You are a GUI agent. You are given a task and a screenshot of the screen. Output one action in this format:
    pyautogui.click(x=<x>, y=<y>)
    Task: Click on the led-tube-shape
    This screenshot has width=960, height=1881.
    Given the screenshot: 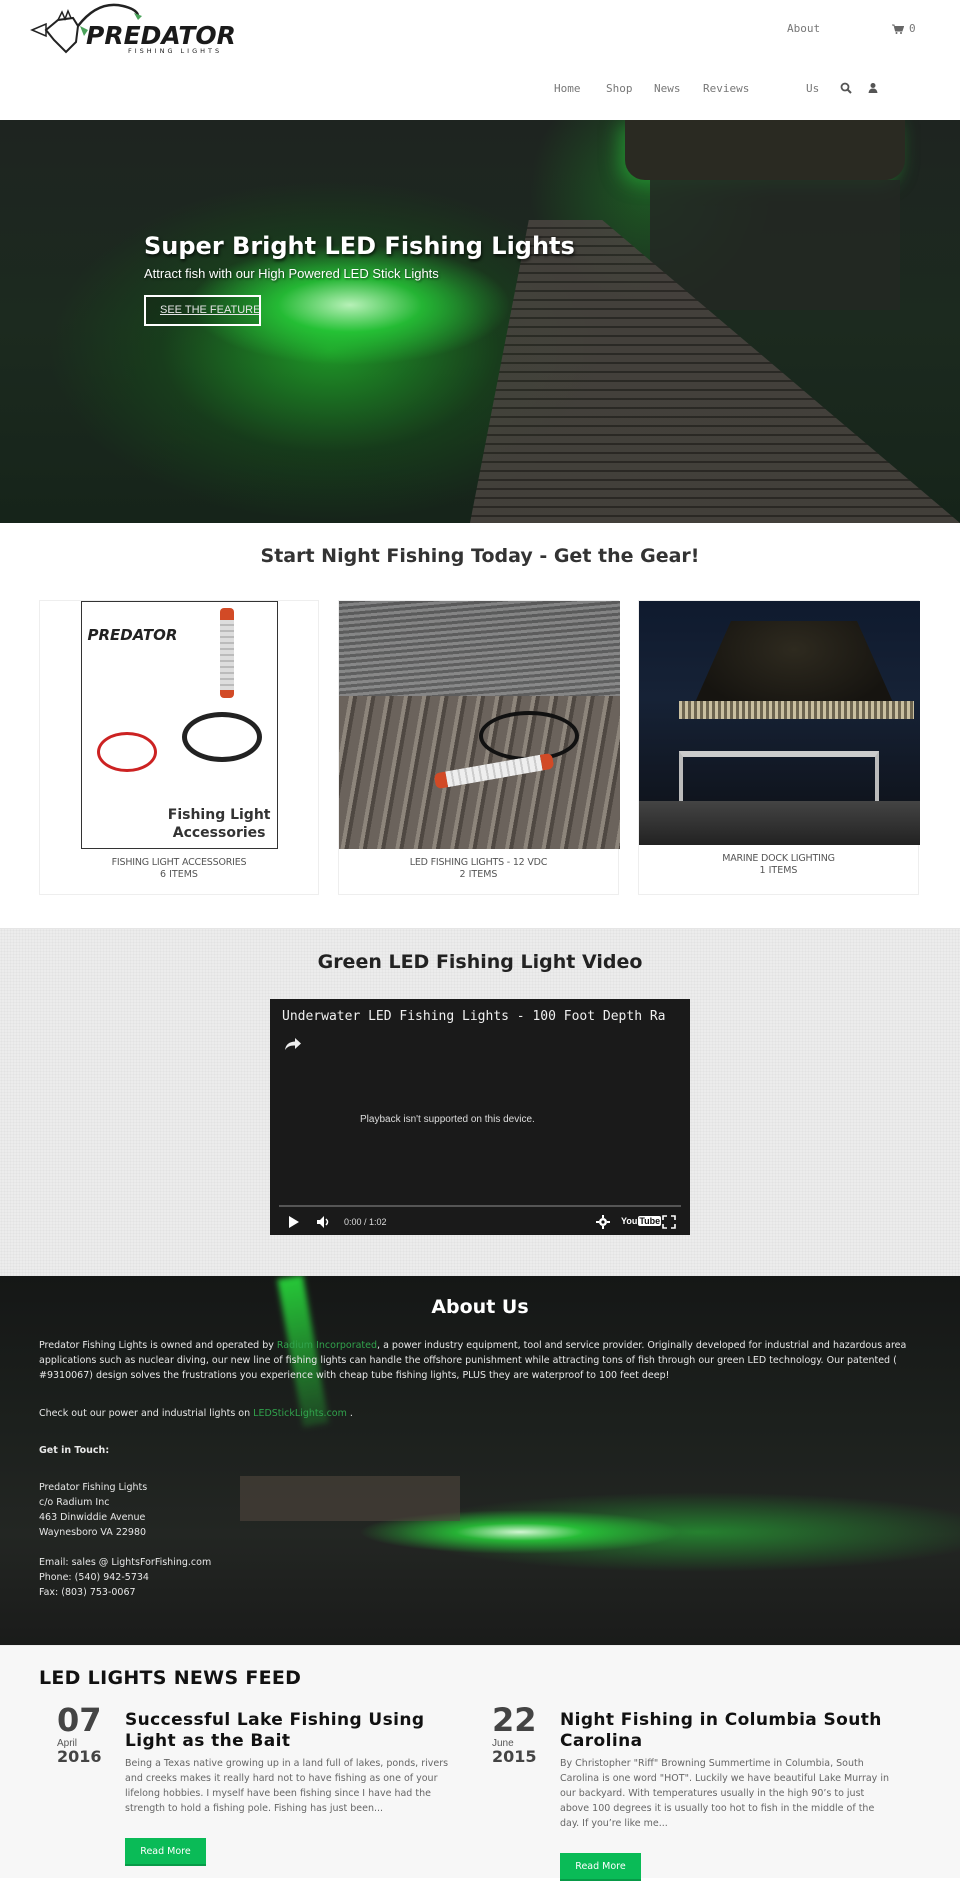 What is the action you would take?
    pyautogui.click(x=226, y=653)
    